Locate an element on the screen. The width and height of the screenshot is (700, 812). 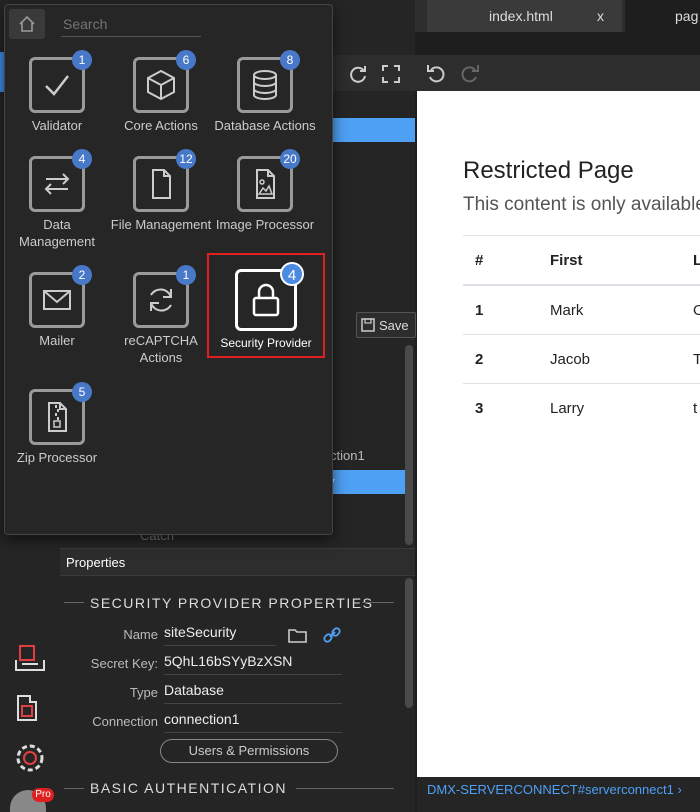
action-data-management: 4 Data Management is located at coordinates (57, 199).